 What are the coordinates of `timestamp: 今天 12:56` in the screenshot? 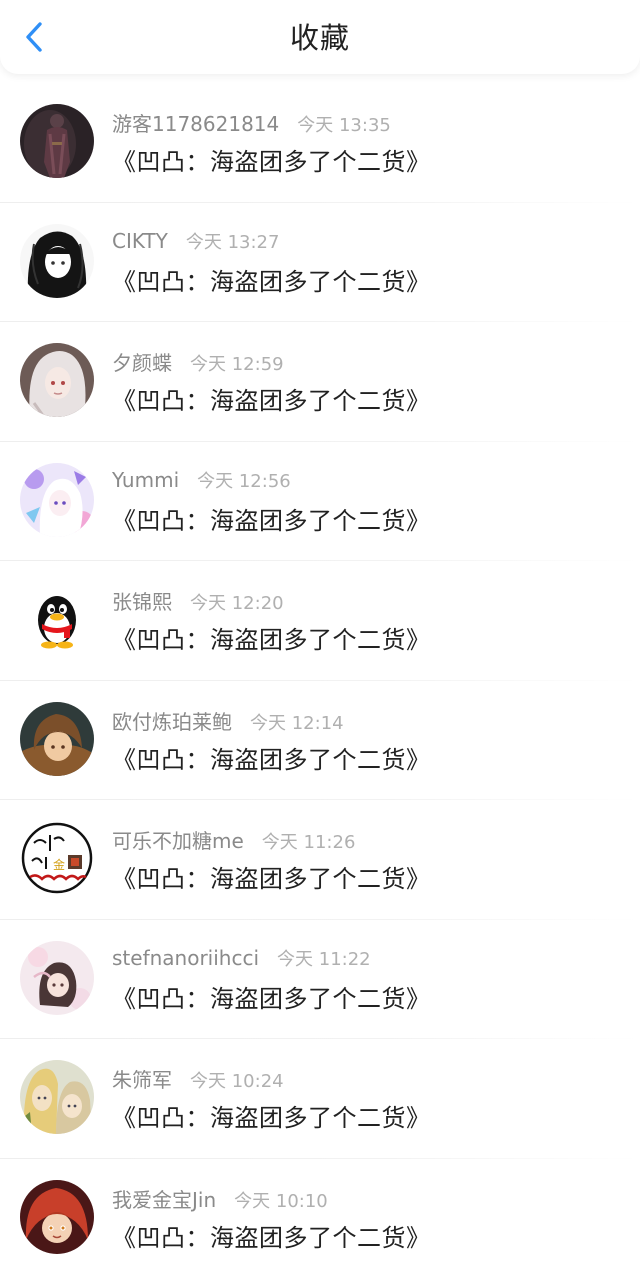 It's located at (244, 480).